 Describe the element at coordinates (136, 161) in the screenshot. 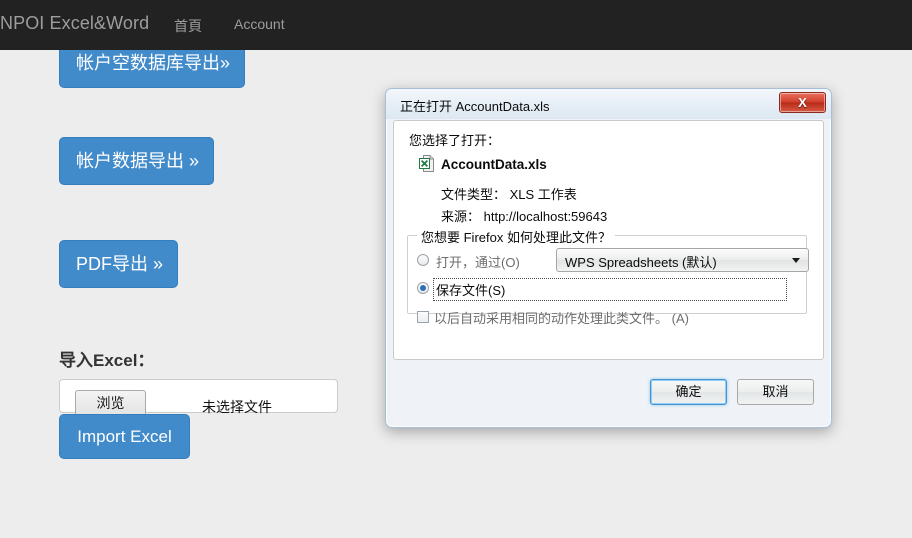

I see `export-account-data-button: 帐户数据导出 »` at that location.